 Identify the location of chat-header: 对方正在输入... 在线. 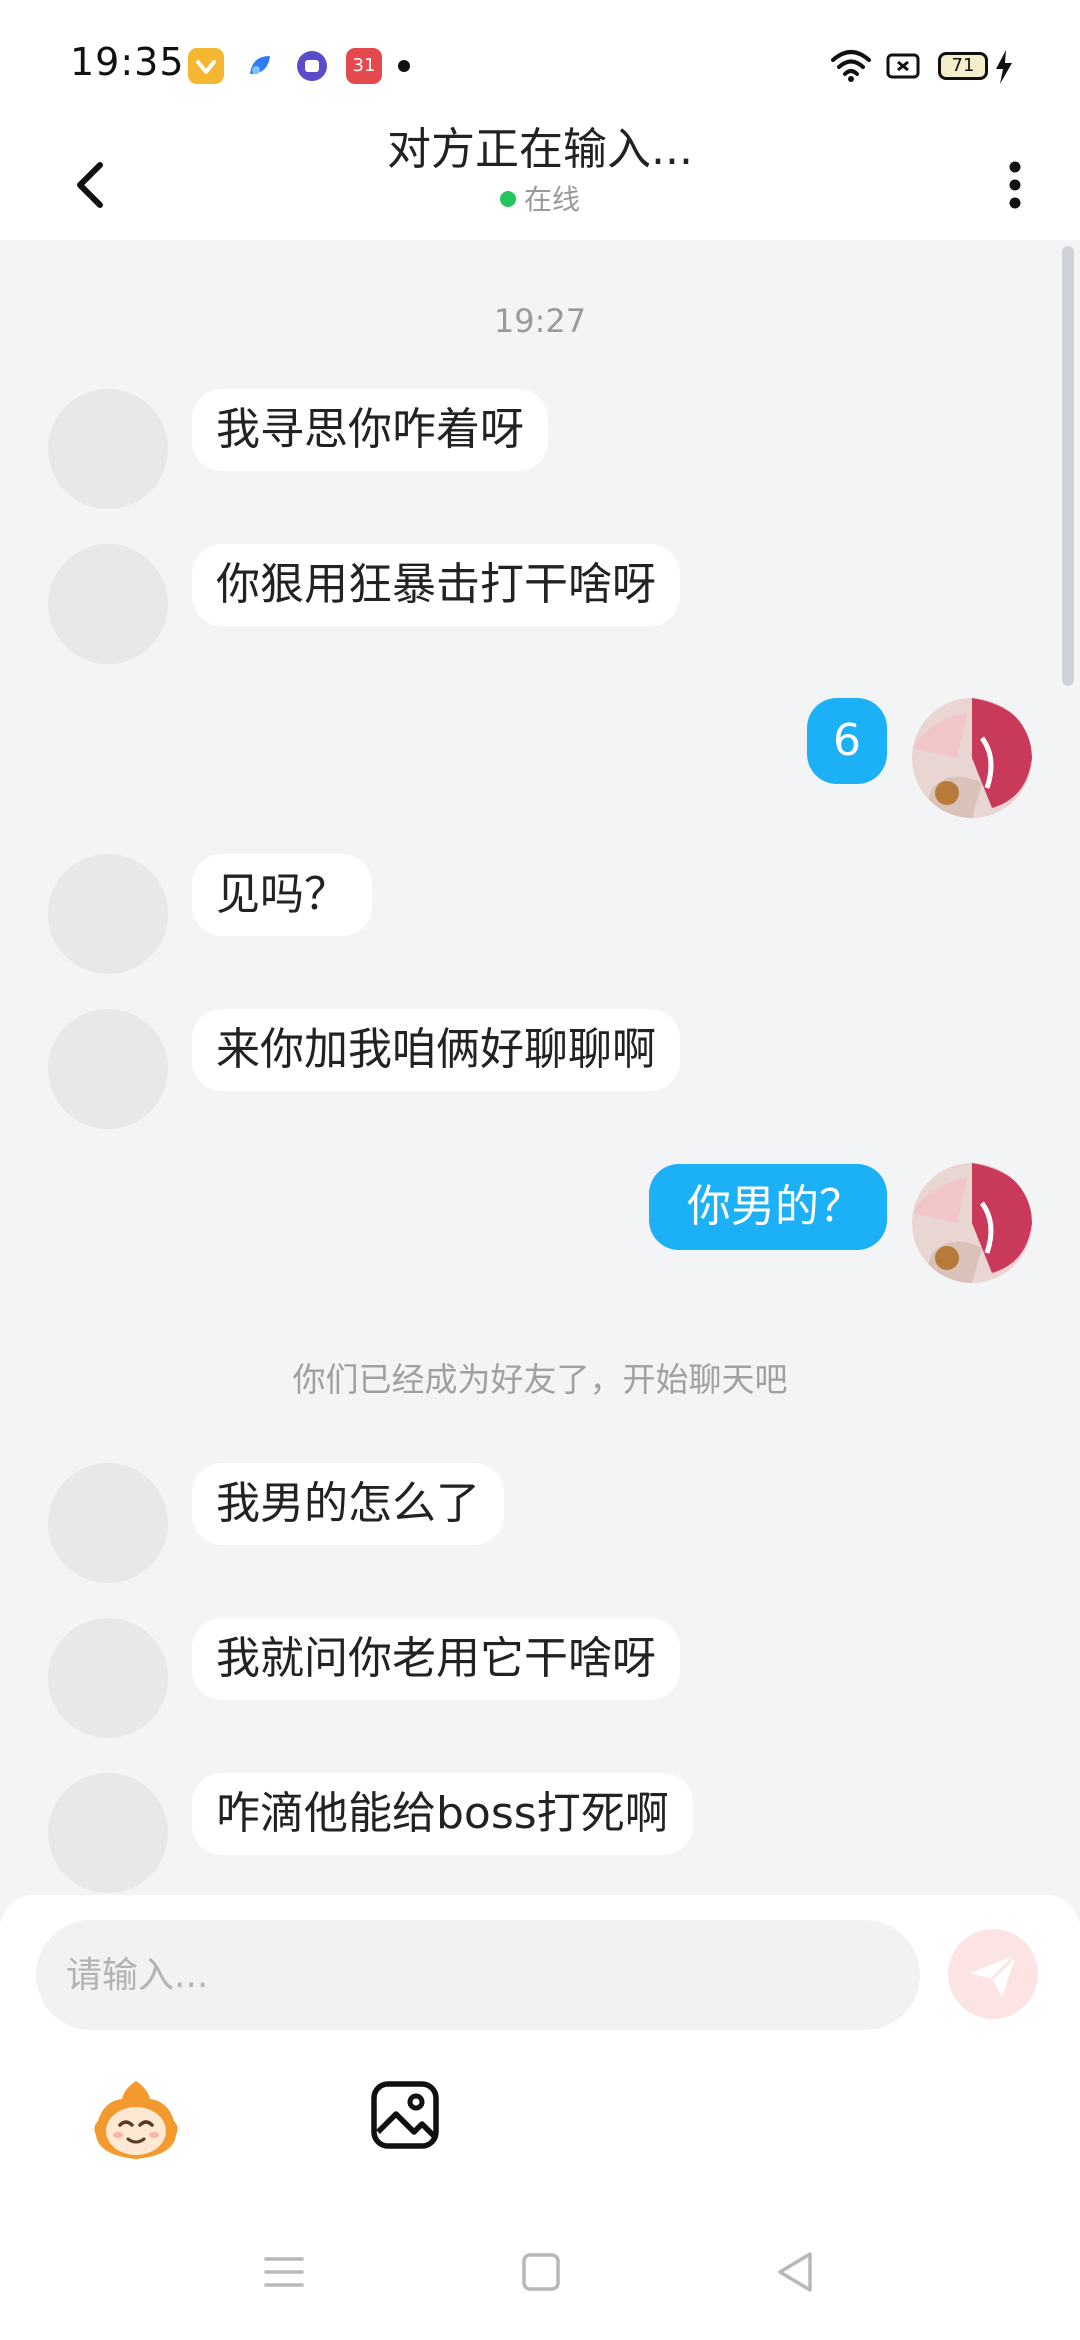
(540, 180).